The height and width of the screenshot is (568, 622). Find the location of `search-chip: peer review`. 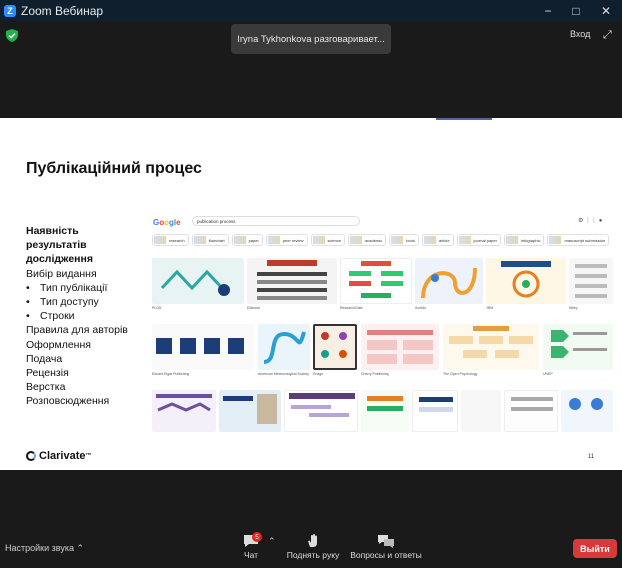

search-chip: peer review is located at coordinates (286, 240).